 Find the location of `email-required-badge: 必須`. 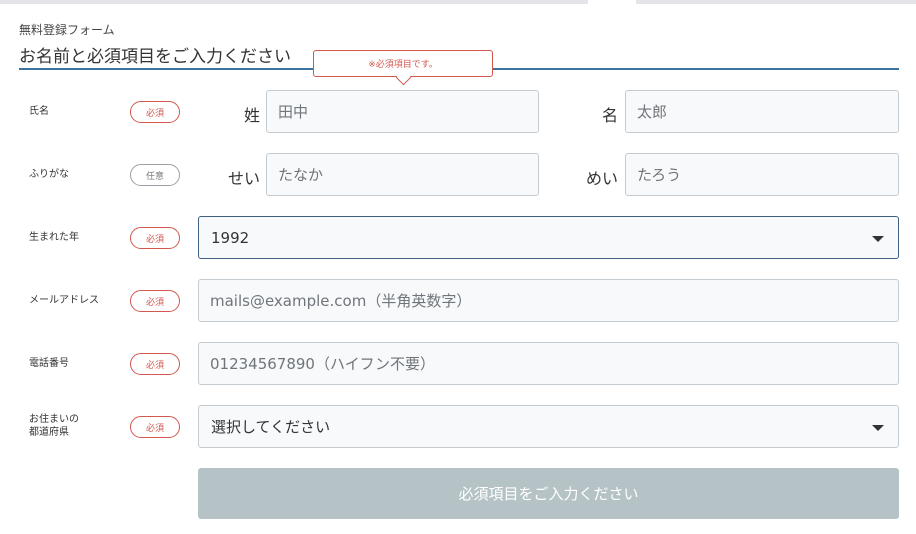

email-required-badge: 必須 is located at coordinates (155, 301).